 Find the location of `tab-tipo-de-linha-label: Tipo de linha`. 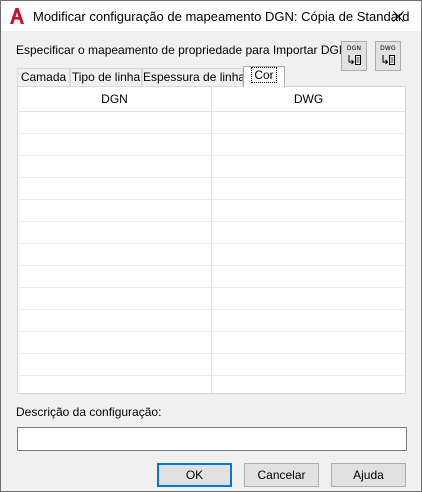

tab-tipo-de-linha-label: Tipo de linha is located at coordinates (106, 77).